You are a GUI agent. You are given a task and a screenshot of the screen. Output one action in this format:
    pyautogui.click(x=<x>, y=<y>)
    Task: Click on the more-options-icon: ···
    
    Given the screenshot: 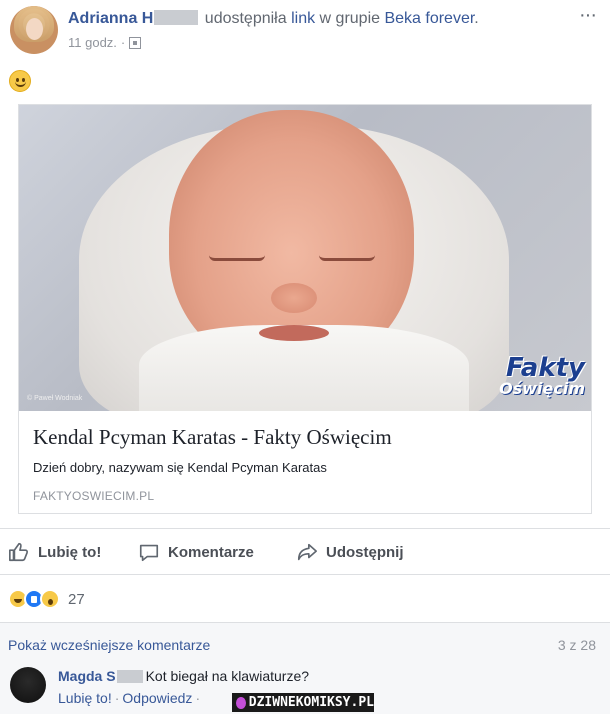 What is the action you would take?
    pyautogui.click(x=588, y=15)
    